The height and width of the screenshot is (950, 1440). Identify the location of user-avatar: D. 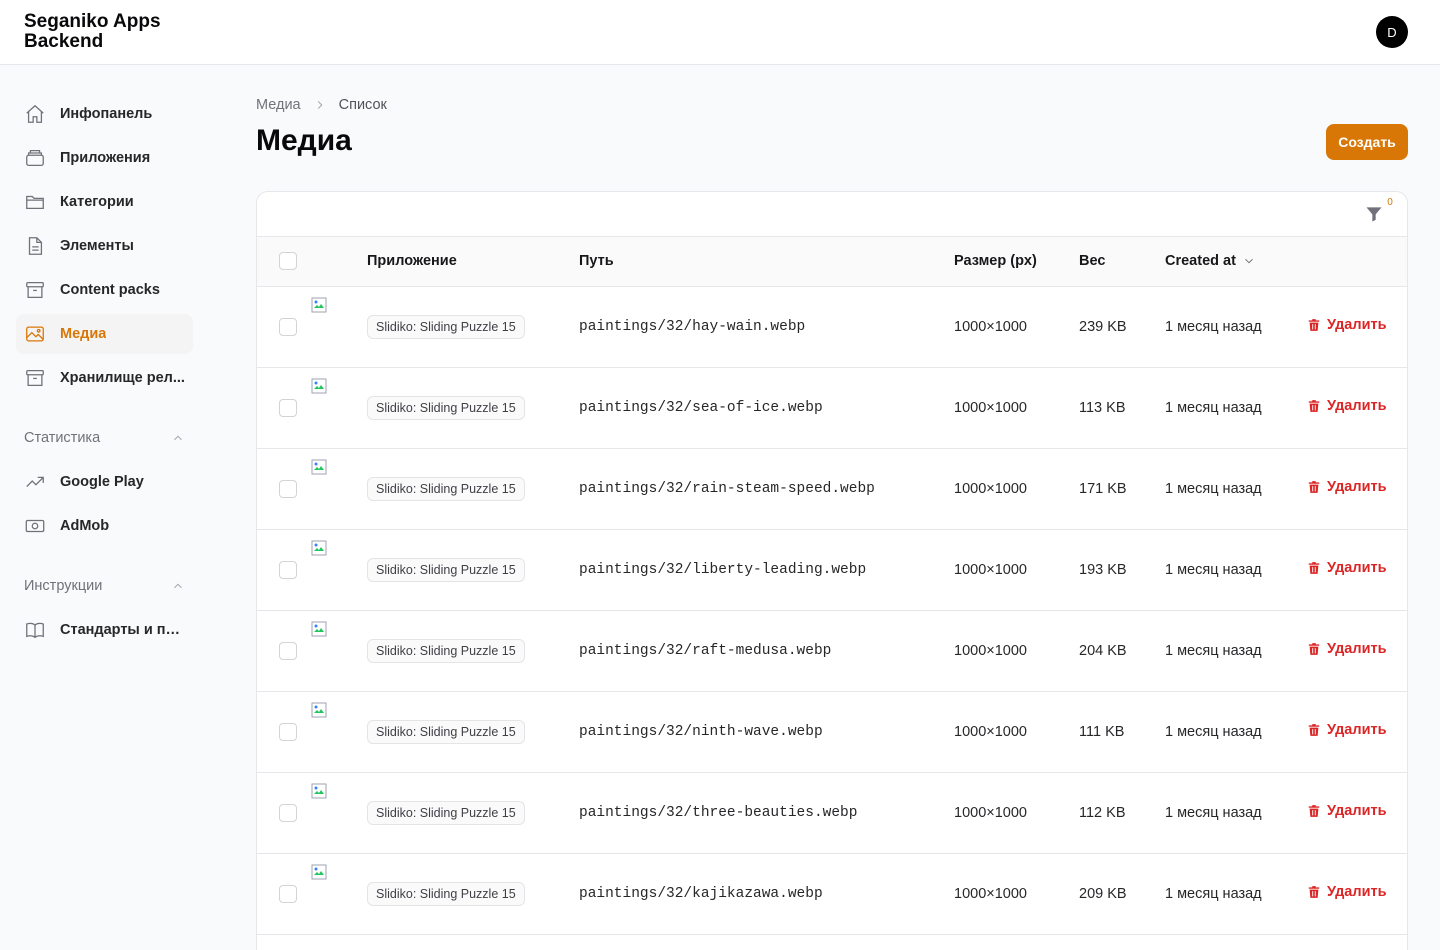
(1392, 32).